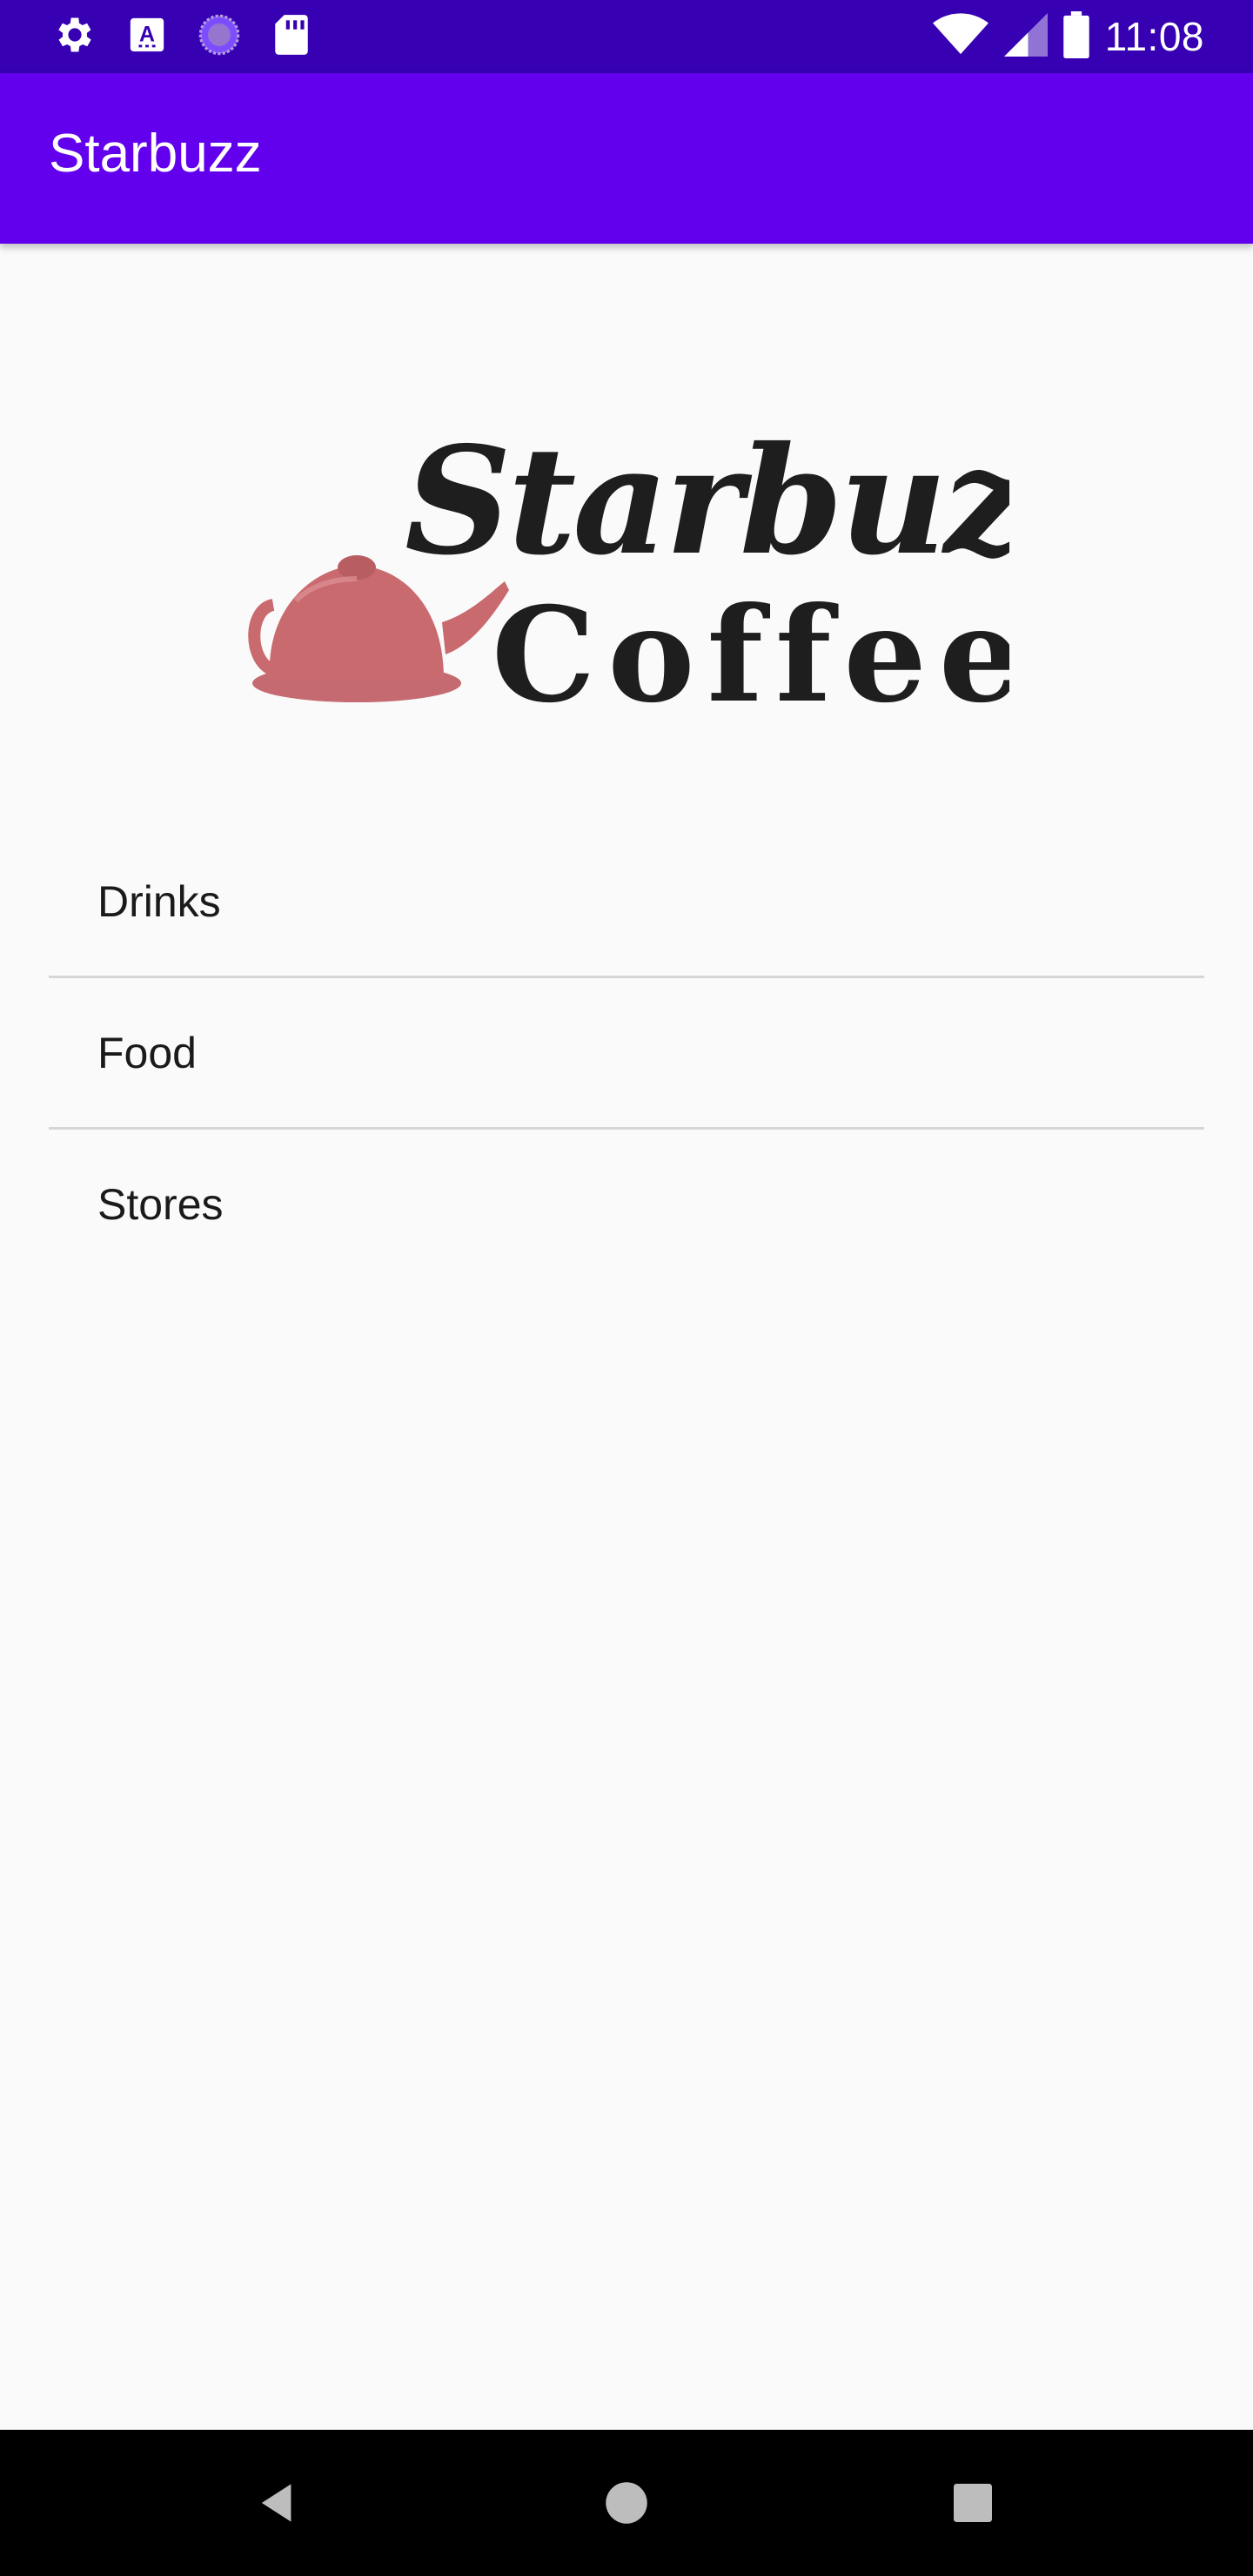 Image resolution: width=1253 pixels, height=2576 pixels. Describe the element at coordinates (626, 1204) in the screenshot. I see `menu-item-stores: Stores` at that location.